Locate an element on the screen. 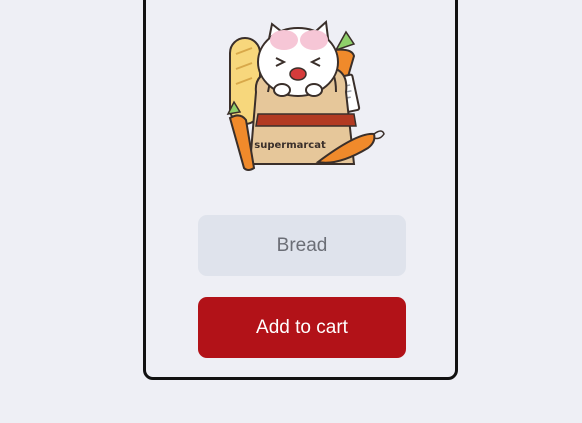  add-to-cart-button: Add to cart is located at coordinates (302, 327).